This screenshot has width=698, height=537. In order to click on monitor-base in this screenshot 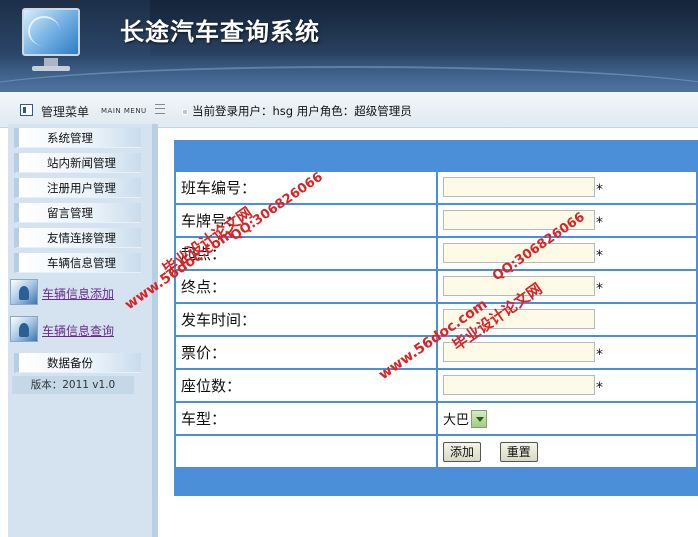, I will do `click(51, 68)`.